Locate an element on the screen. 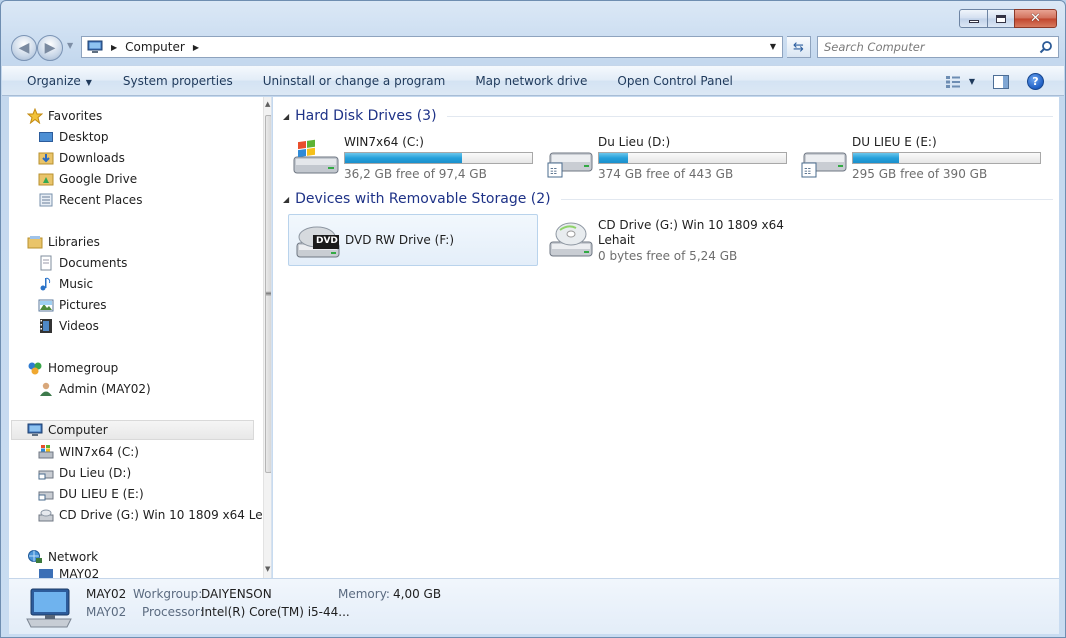  group-header-removable: ◢ Devices with Removable Storage (2) is located at coordinates (668, 199).